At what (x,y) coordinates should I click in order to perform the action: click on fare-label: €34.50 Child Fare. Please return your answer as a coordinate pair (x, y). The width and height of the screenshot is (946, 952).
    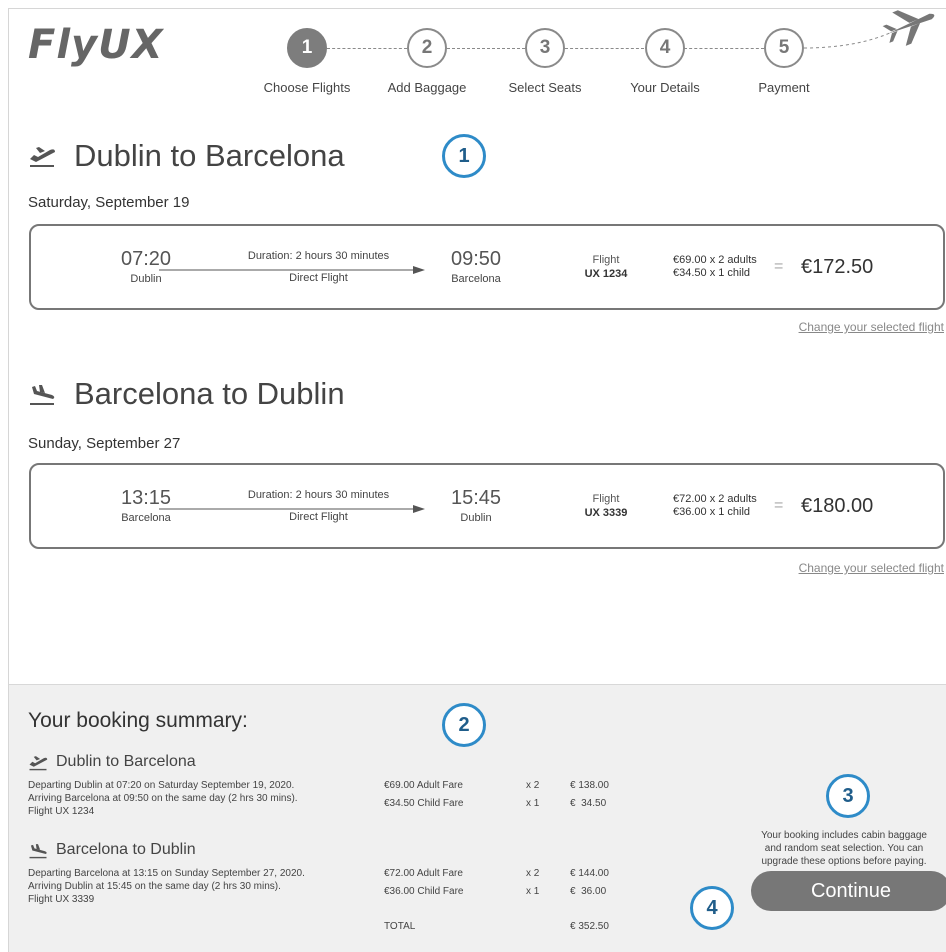
    Looking at the image, I should click on (424, 803).